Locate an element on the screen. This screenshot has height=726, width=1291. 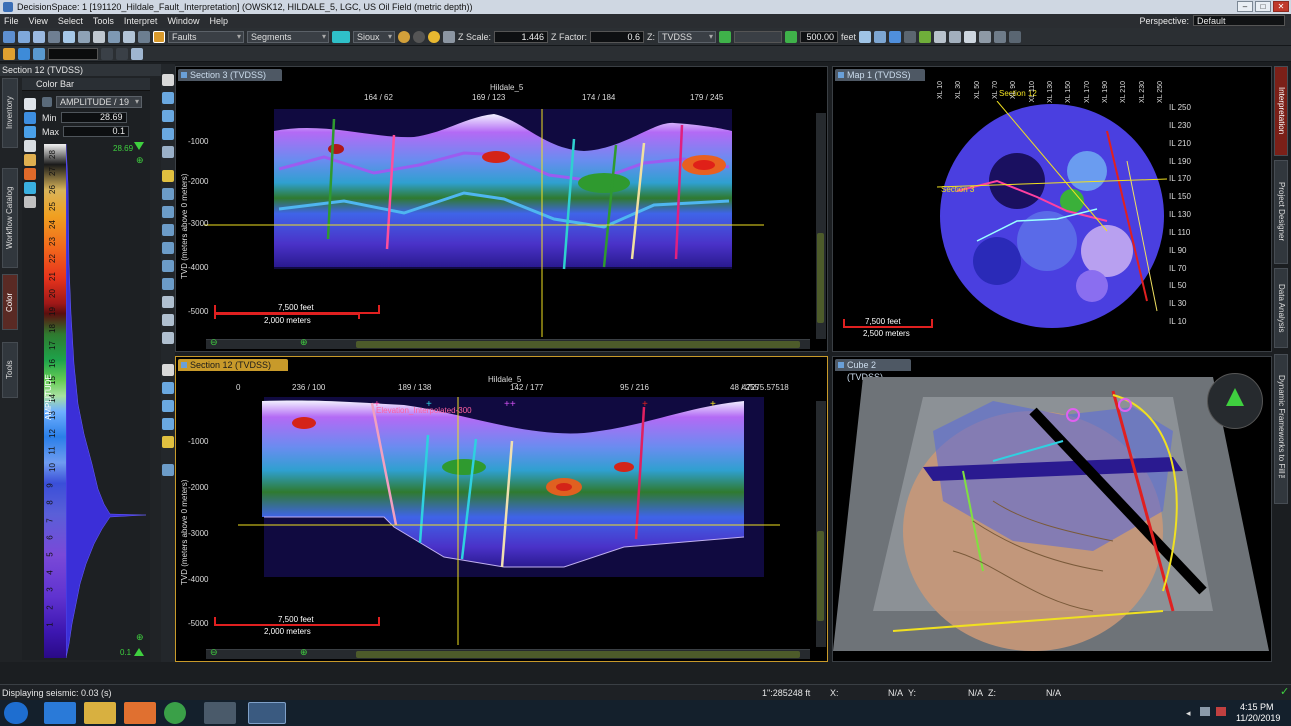
color-dropdown: Sioux is located at coordinates (374, 36).